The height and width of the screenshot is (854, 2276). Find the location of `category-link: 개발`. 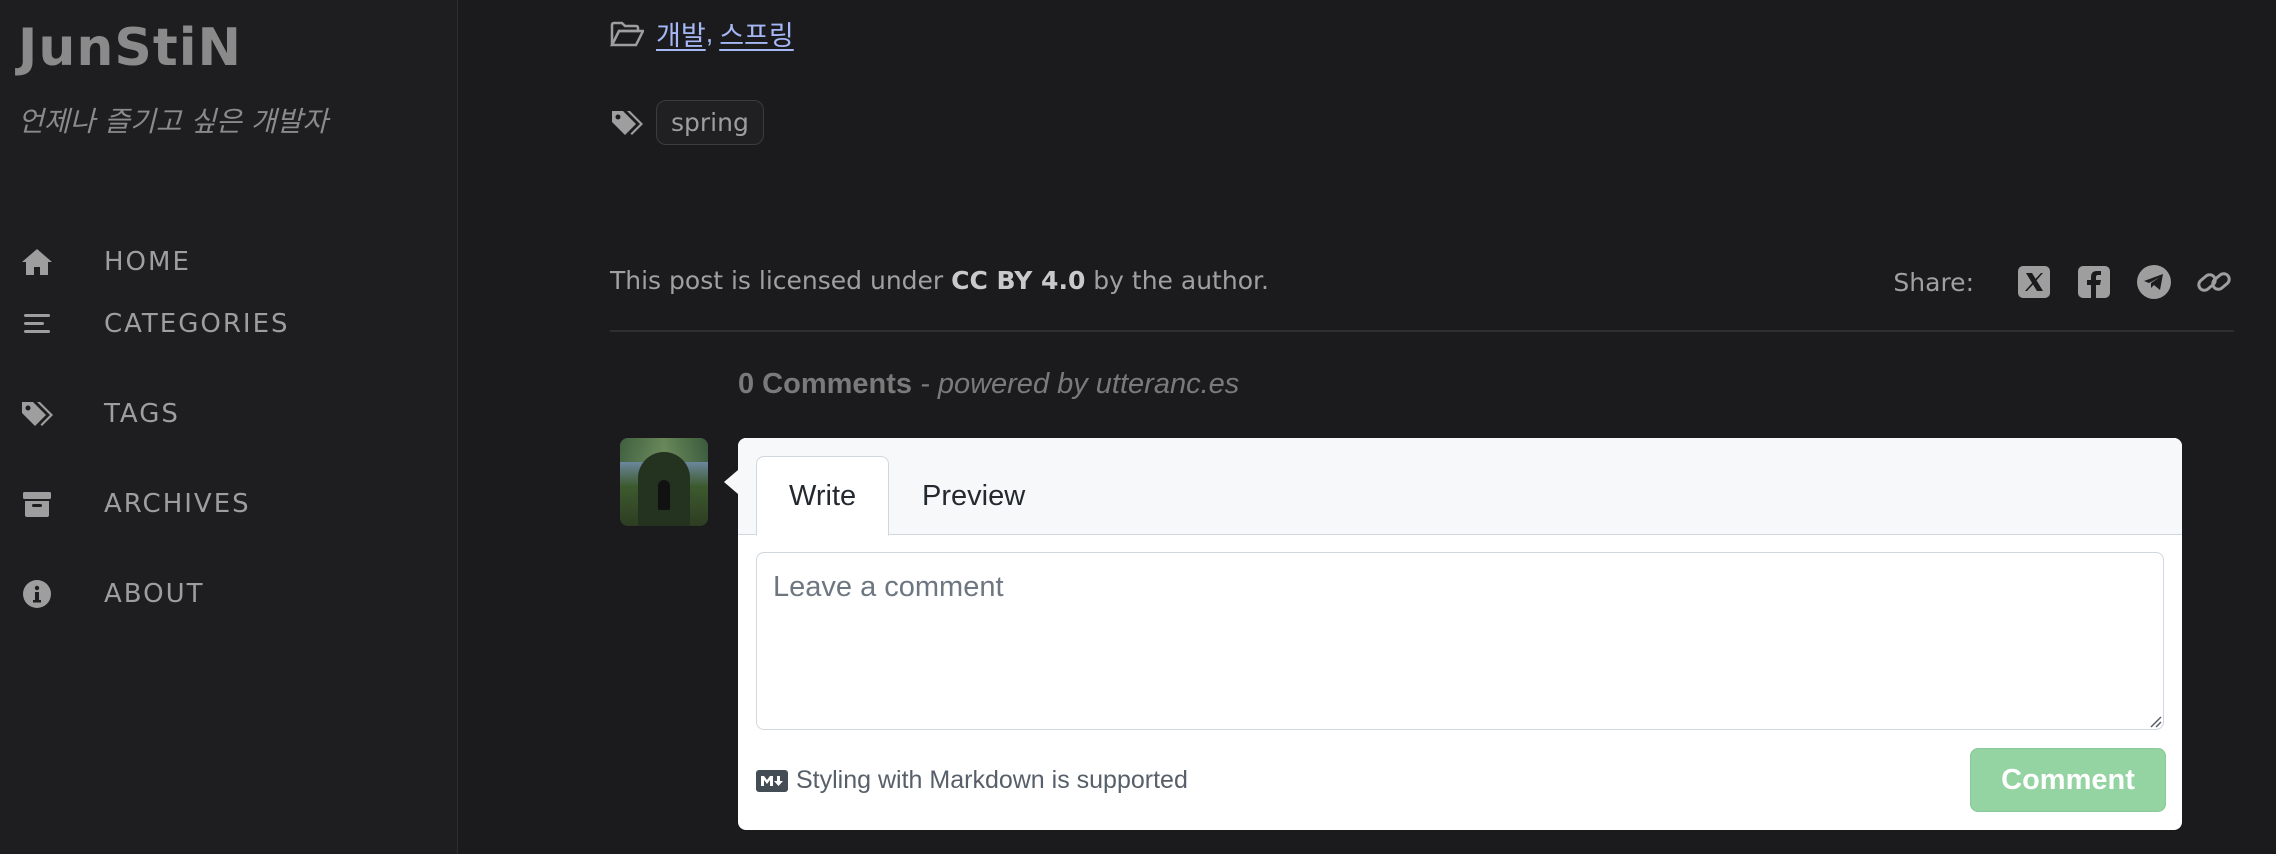

category-link: 개발 is located at coordinates (681, 33).